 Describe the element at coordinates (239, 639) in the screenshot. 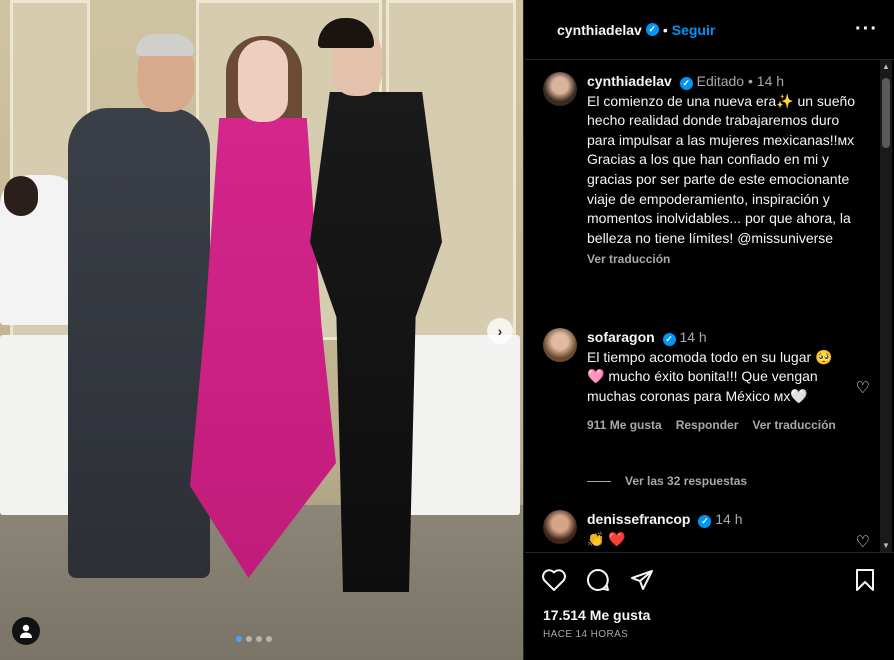

I see `carousel-dot-active` at that location.